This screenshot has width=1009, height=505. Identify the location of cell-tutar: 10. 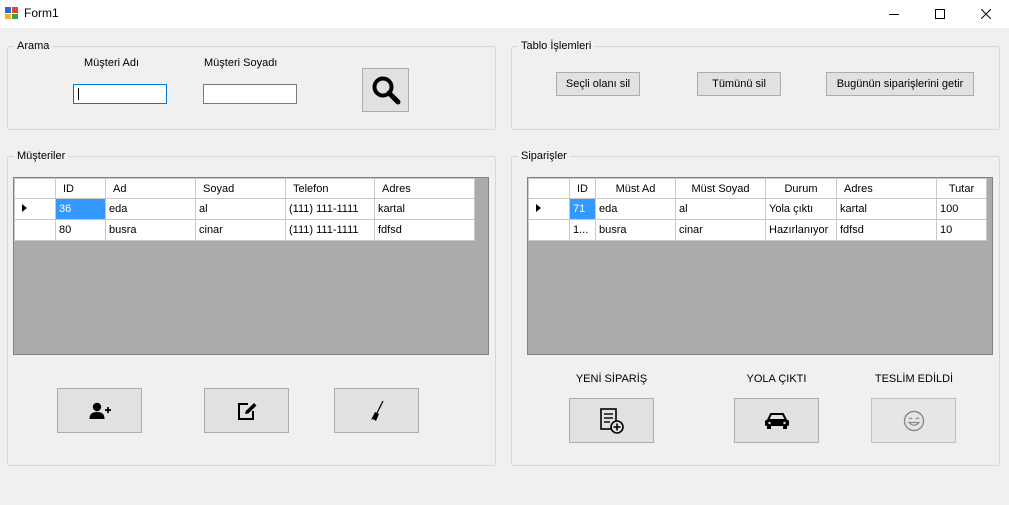
(961, 230).